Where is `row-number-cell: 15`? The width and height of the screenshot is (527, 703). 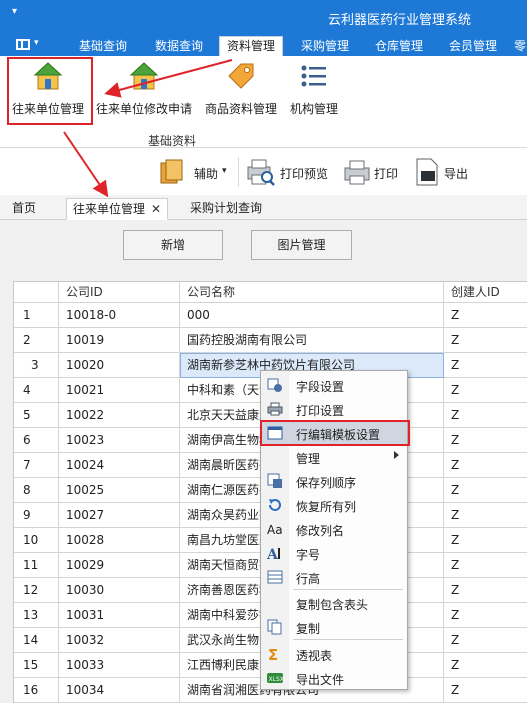 row-number-cell: 15 is located at coordinates (36, 665).